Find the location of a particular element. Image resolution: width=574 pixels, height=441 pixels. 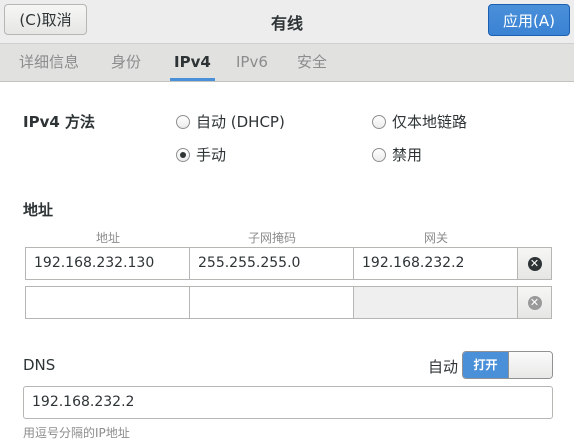

radio-disabled: 禁用 is located at coordinates (397, 154).